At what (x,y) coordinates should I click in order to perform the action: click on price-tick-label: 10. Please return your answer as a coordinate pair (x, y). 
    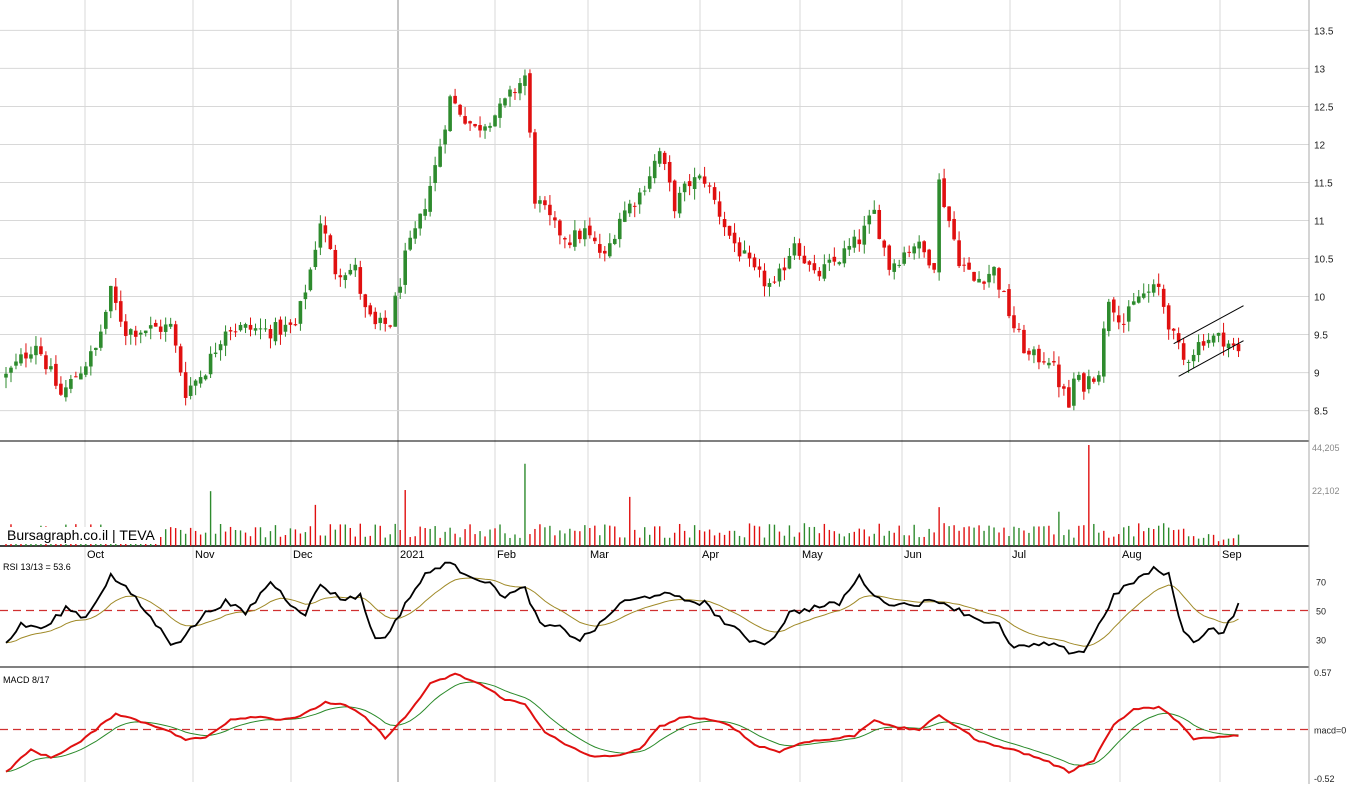
    Looking at the image, I should click on (1320, 298).